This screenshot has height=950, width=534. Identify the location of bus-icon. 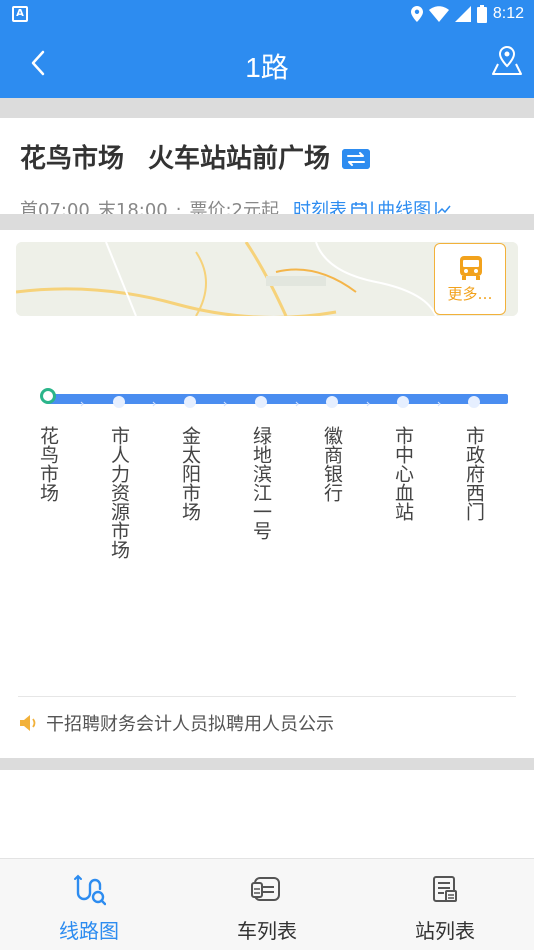
(471, 268).